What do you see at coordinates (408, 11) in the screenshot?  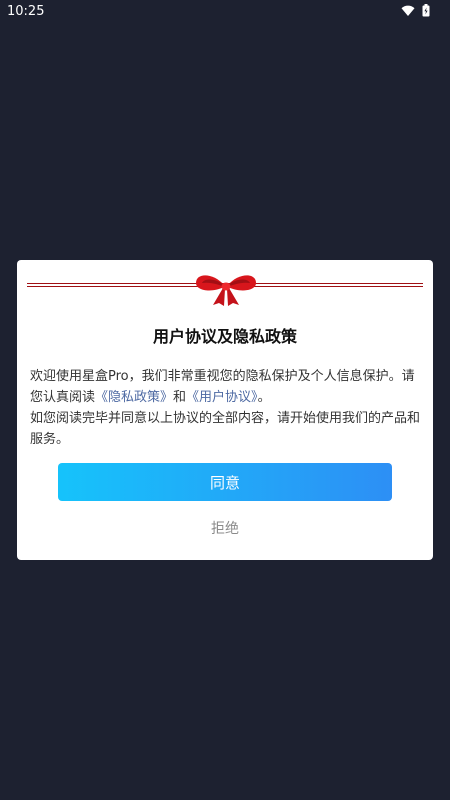 I see `wifi-icon` at bounding box center [408, 11].